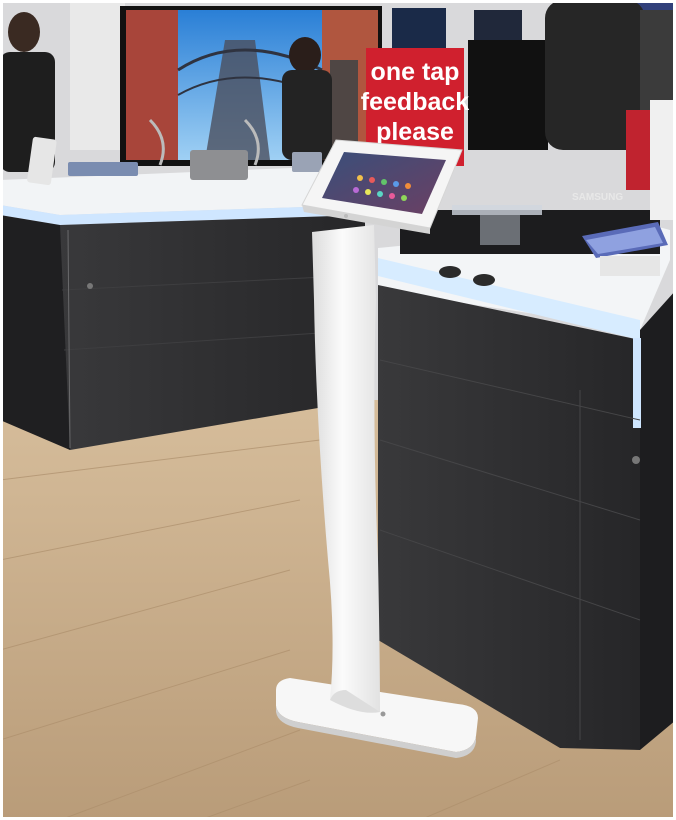  What do you see at coordinates (508, 95) in the screenshot?
I see `dark-display` at bounding box center [508, 95].